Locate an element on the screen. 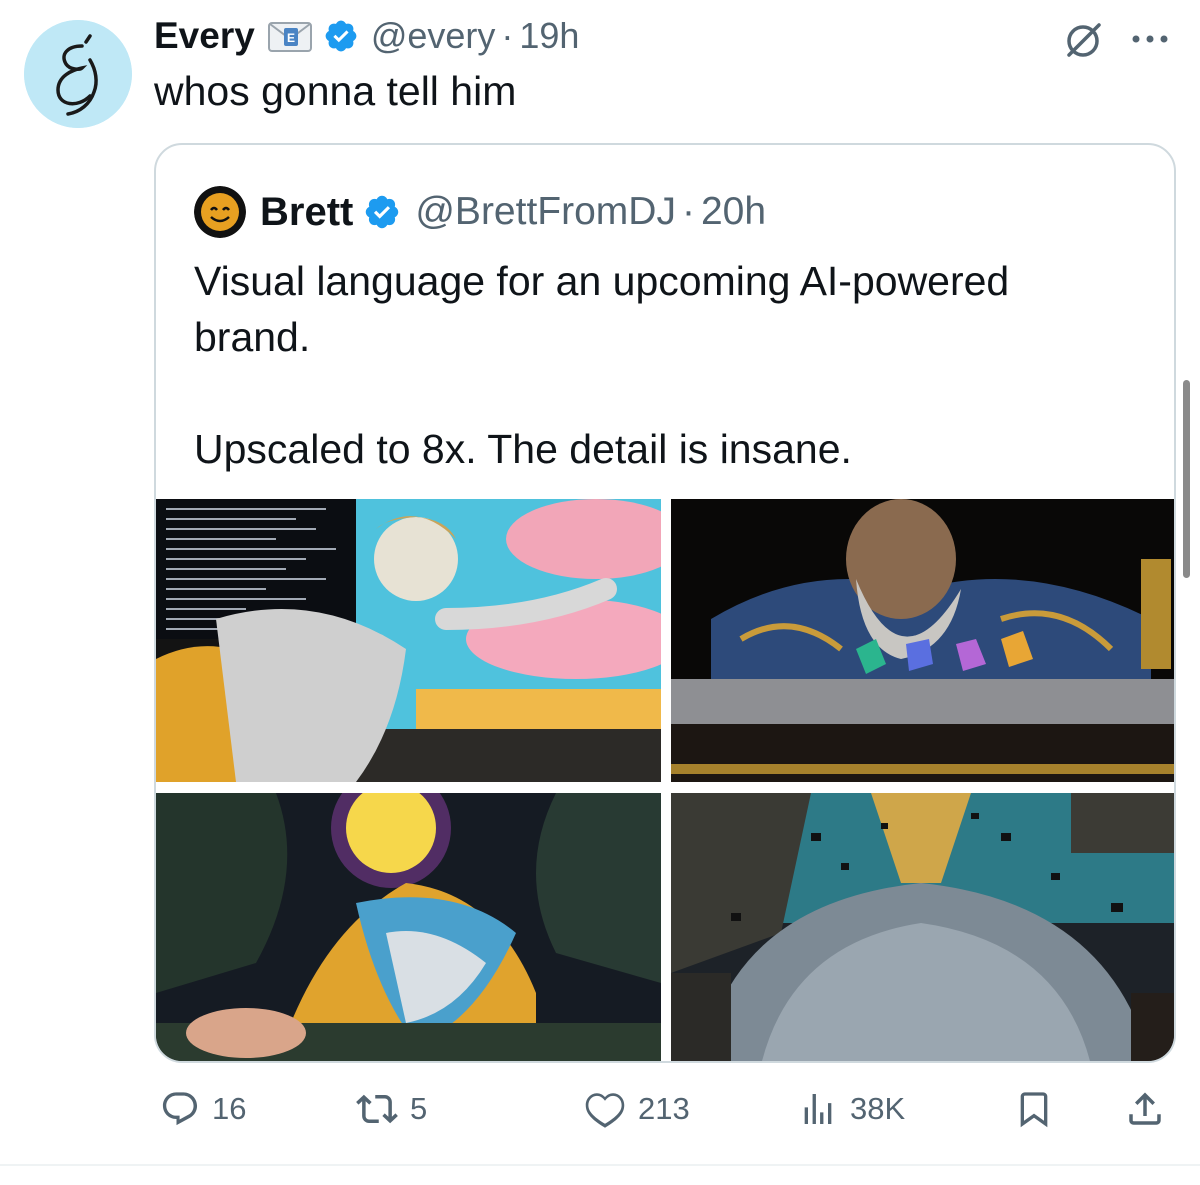 Image resolution: width=1200 pixels, height=1185 pixels. dome-explosion-image is located at coordinates (922, 927).